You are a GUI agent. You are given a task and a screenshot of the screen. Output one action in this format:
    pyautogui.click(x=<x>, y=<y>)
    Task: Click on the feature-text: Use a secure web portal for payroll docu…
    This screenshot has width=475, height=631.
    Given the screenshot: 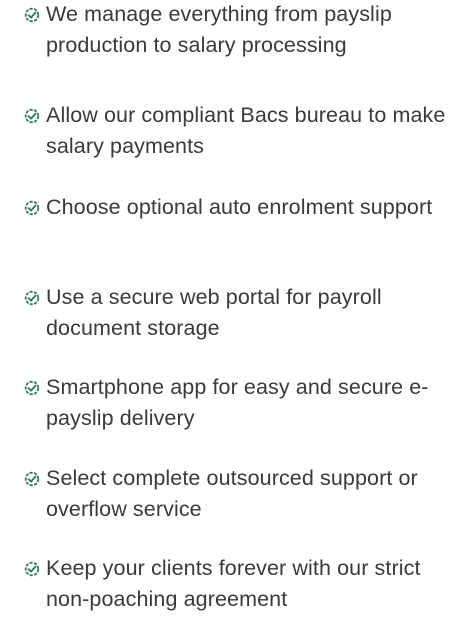 What is the action you would take?
    pyautogui.click(x=214, y=312)
    